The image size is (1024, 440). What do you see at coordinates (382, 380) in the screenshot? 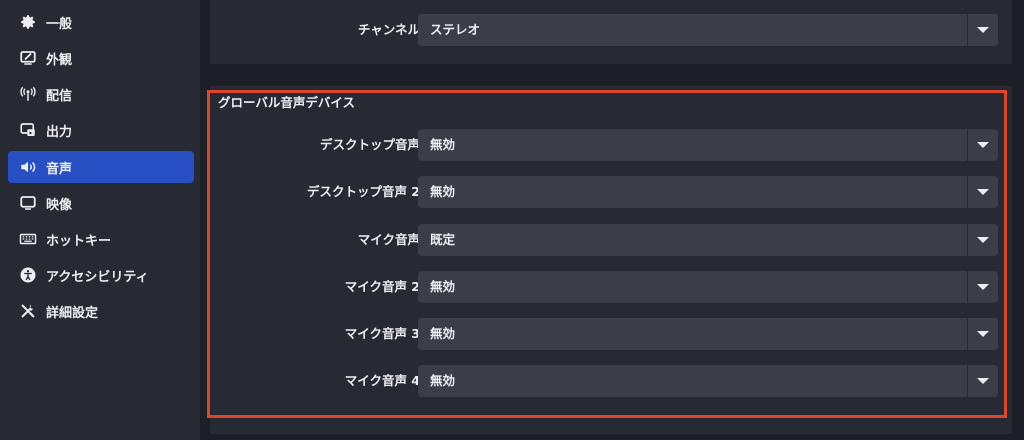
I see `row-label: マイク音声 4` at bounding box center [382, 380].